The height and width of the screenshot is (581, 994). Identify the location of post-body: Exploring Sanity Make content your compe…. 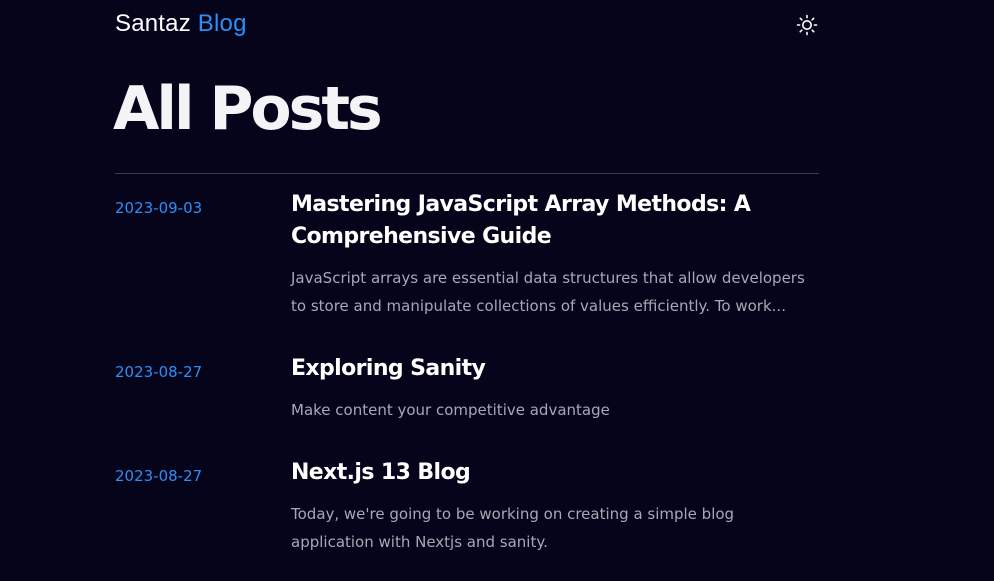
(556, 388).